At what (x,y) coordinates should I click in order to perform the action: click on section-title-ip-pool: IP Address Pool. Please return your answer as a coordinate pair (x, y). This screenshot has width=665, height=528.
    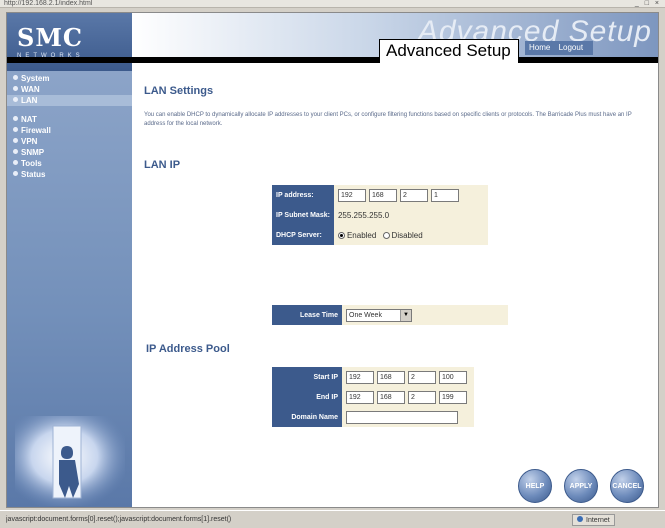
    Looking at the image, I should click on (188, 349).